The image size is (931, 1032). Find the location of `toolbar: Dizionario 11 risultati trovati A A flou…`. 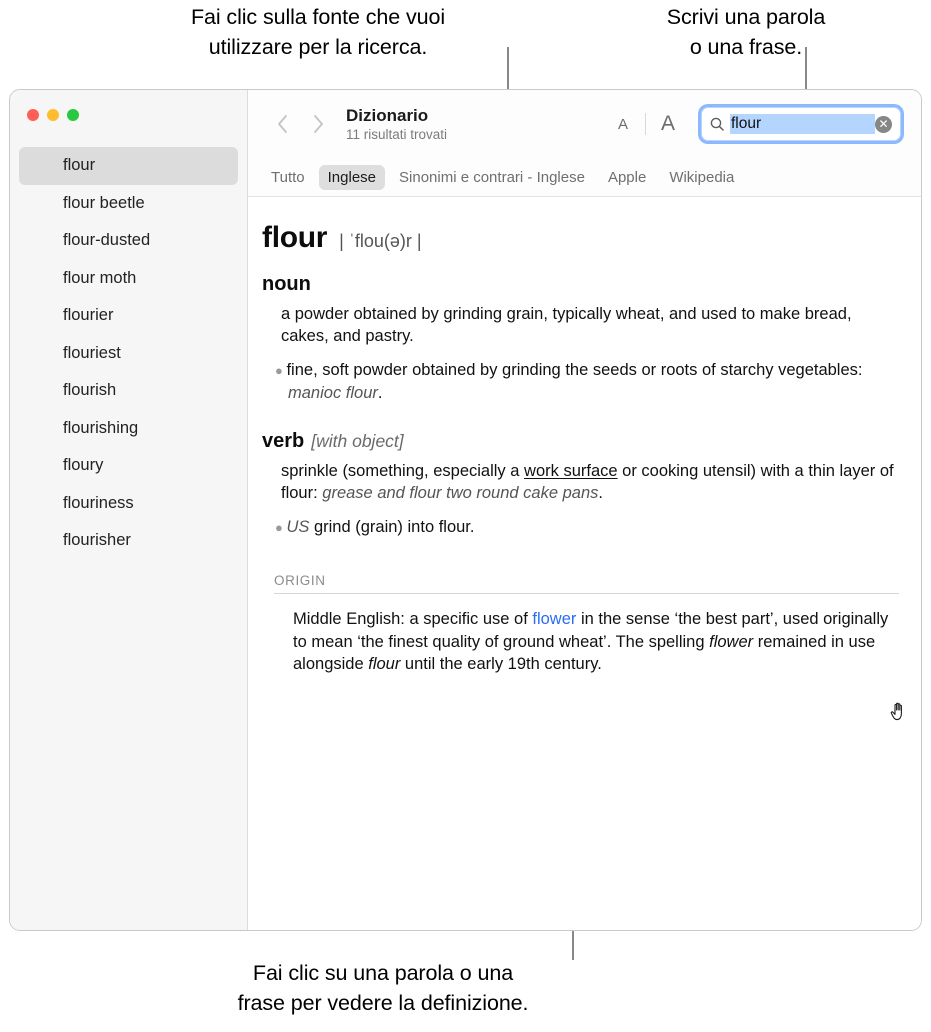

toolbar: Dizionario 11 risultati trovati A A flou… is located at coordinates (584, 124).